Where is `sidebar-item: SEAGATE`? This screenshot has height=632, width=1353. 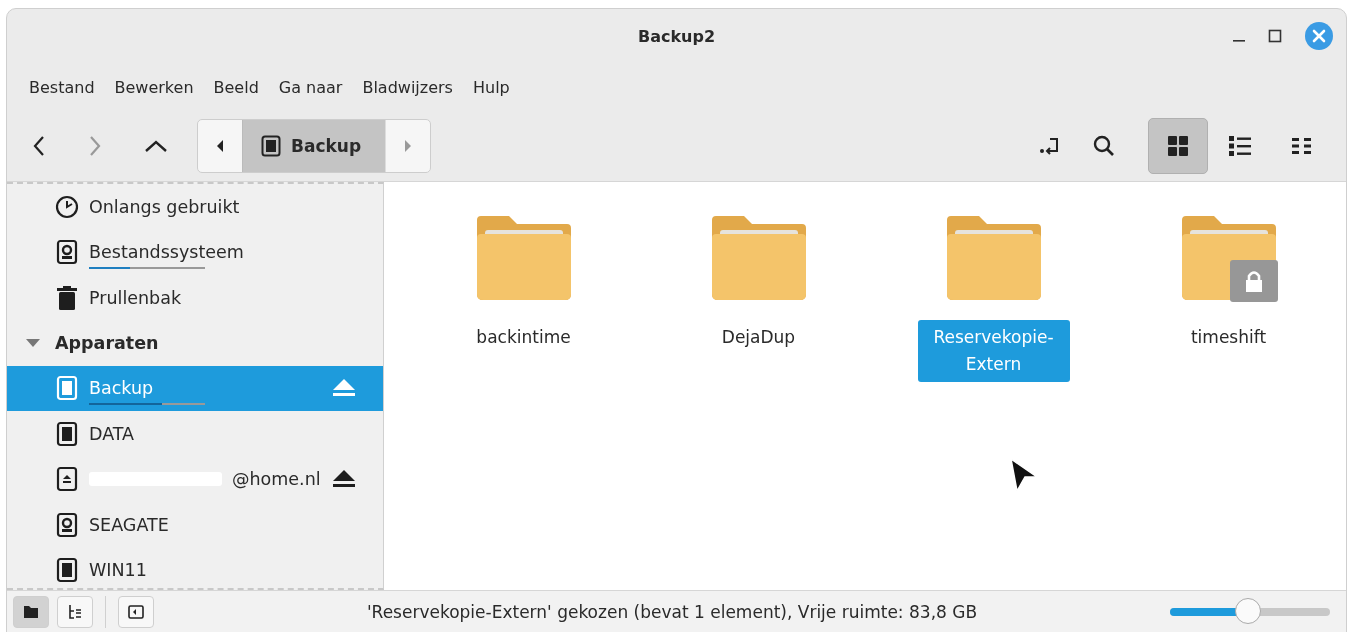
sidebar-item: SEAGATE is located at coordinates (195, 525).